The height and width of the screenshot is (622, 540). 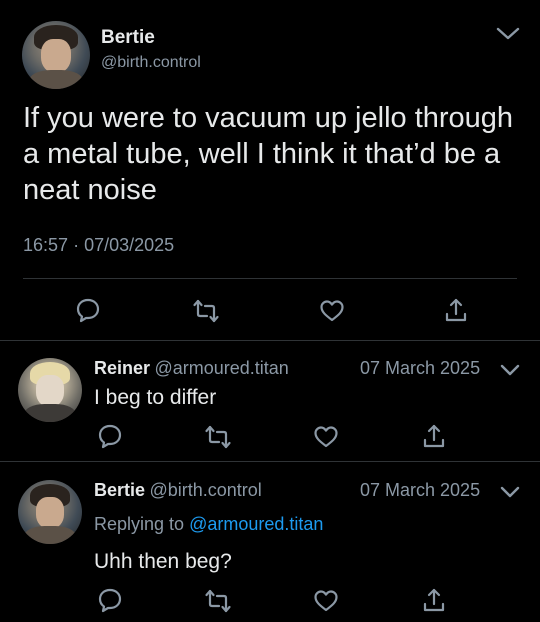 I want to click on tweet-date: 07/03/2025, so click(x=129, y=245).